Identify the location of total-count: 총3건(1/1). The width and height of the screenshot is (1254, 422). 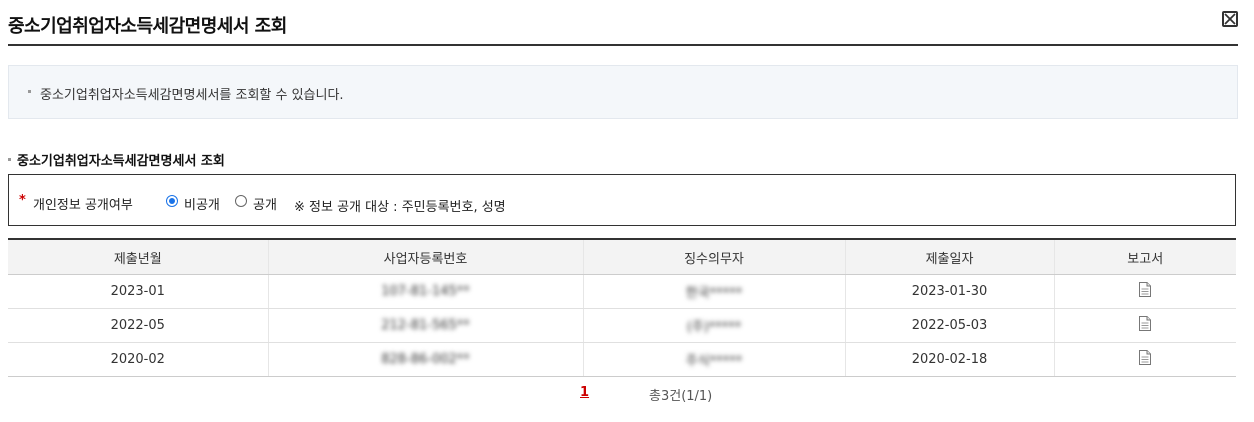
(681, 396).